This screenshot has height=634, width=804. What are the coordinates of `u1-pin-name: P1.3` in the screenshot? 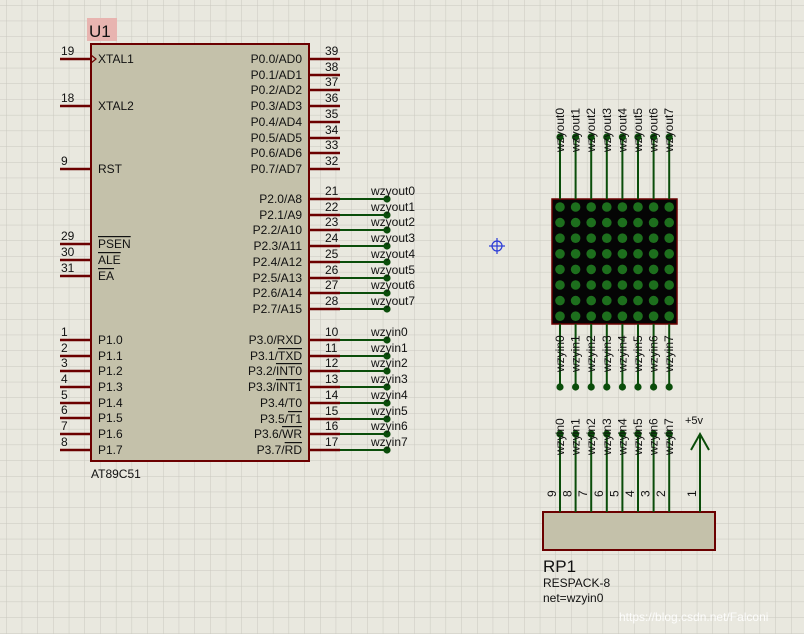 It's located at (110, 387).